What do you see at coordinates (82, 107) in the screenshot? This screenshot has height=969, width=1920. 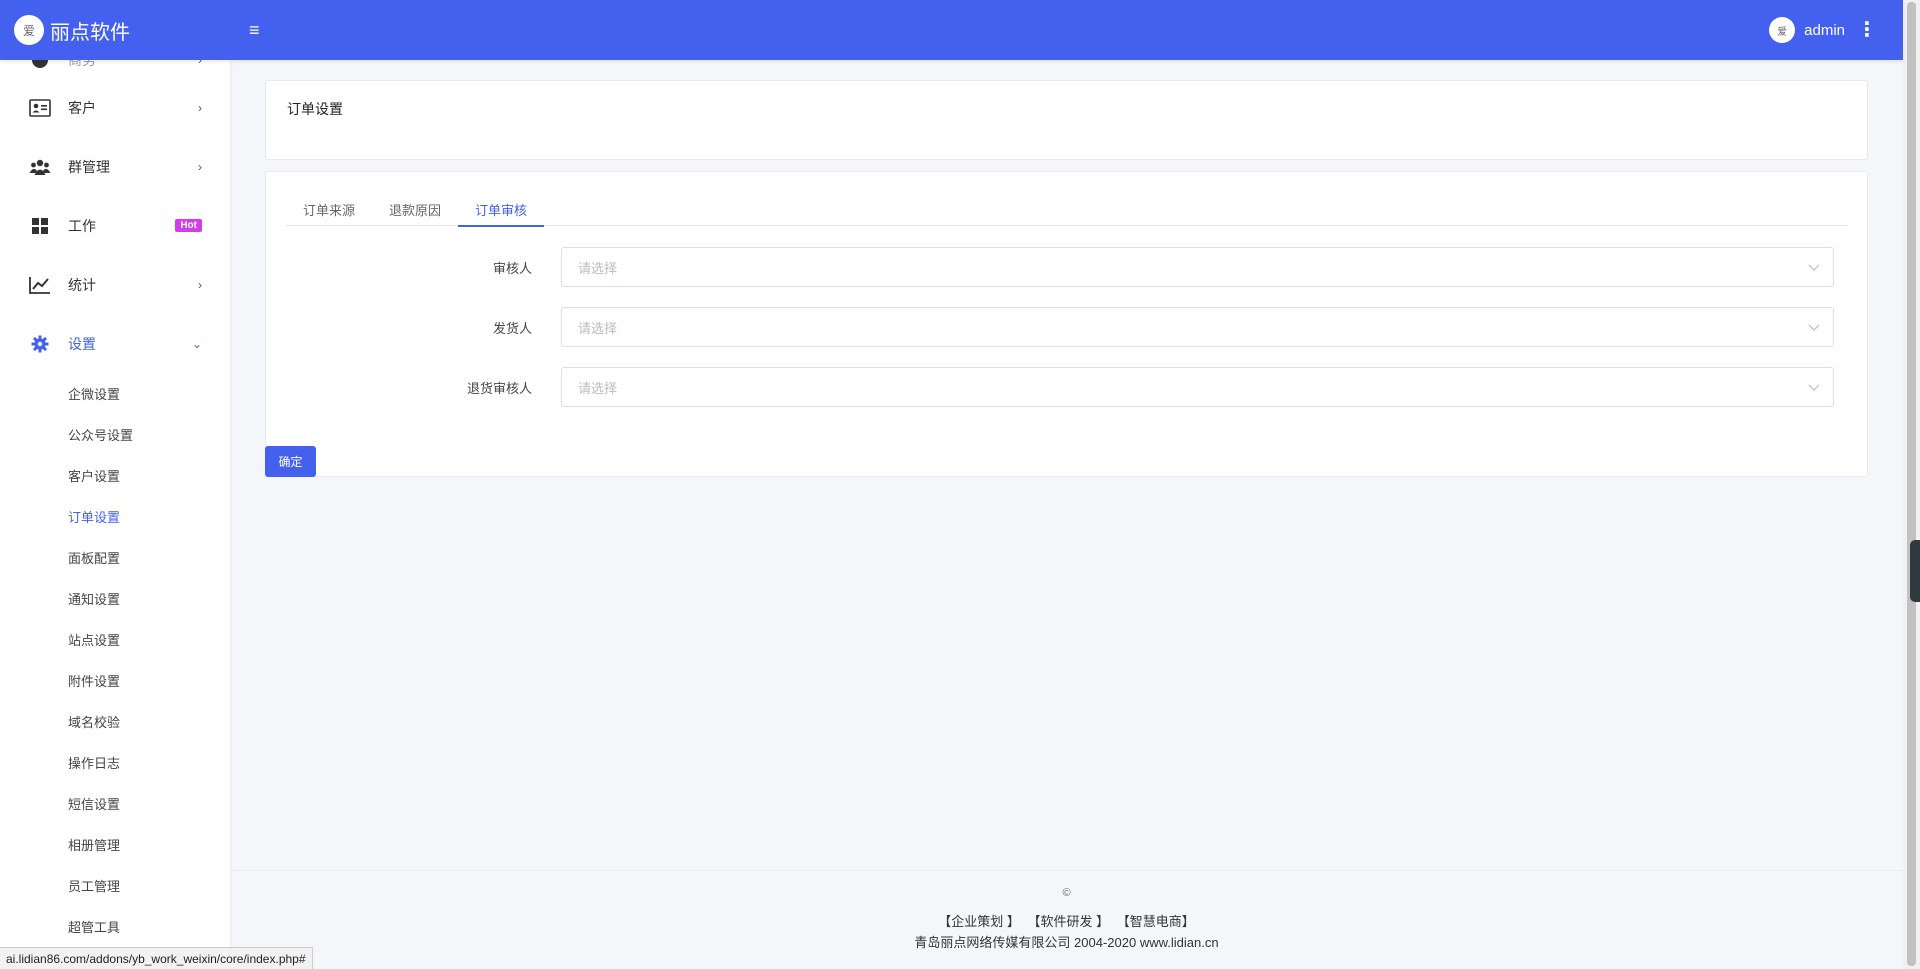 I see `sidebar-item-label: 客户` at bounding box center [82, 107].